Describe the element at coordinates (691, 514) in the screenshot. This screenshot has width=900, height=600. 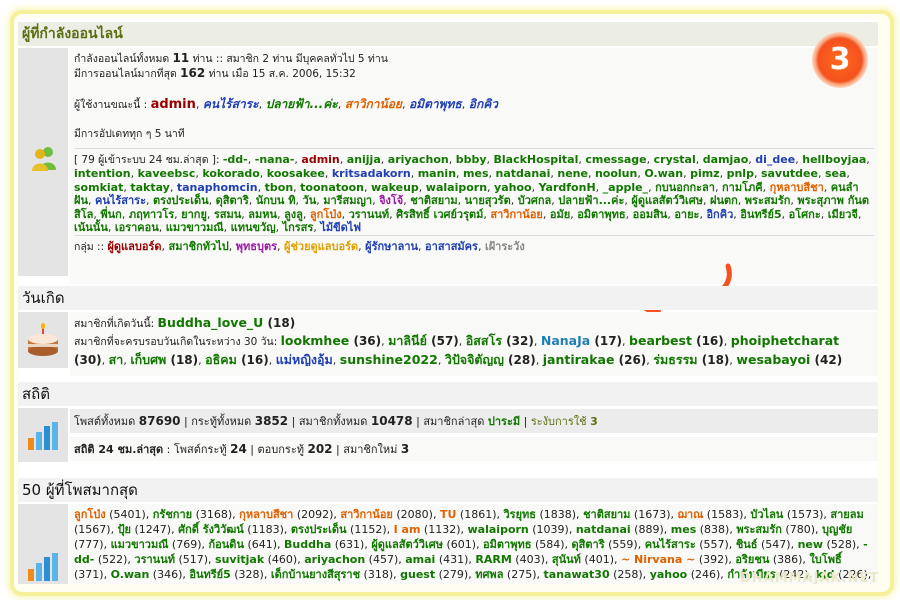
I see `top-poster-link: ฌาณ` at that location.